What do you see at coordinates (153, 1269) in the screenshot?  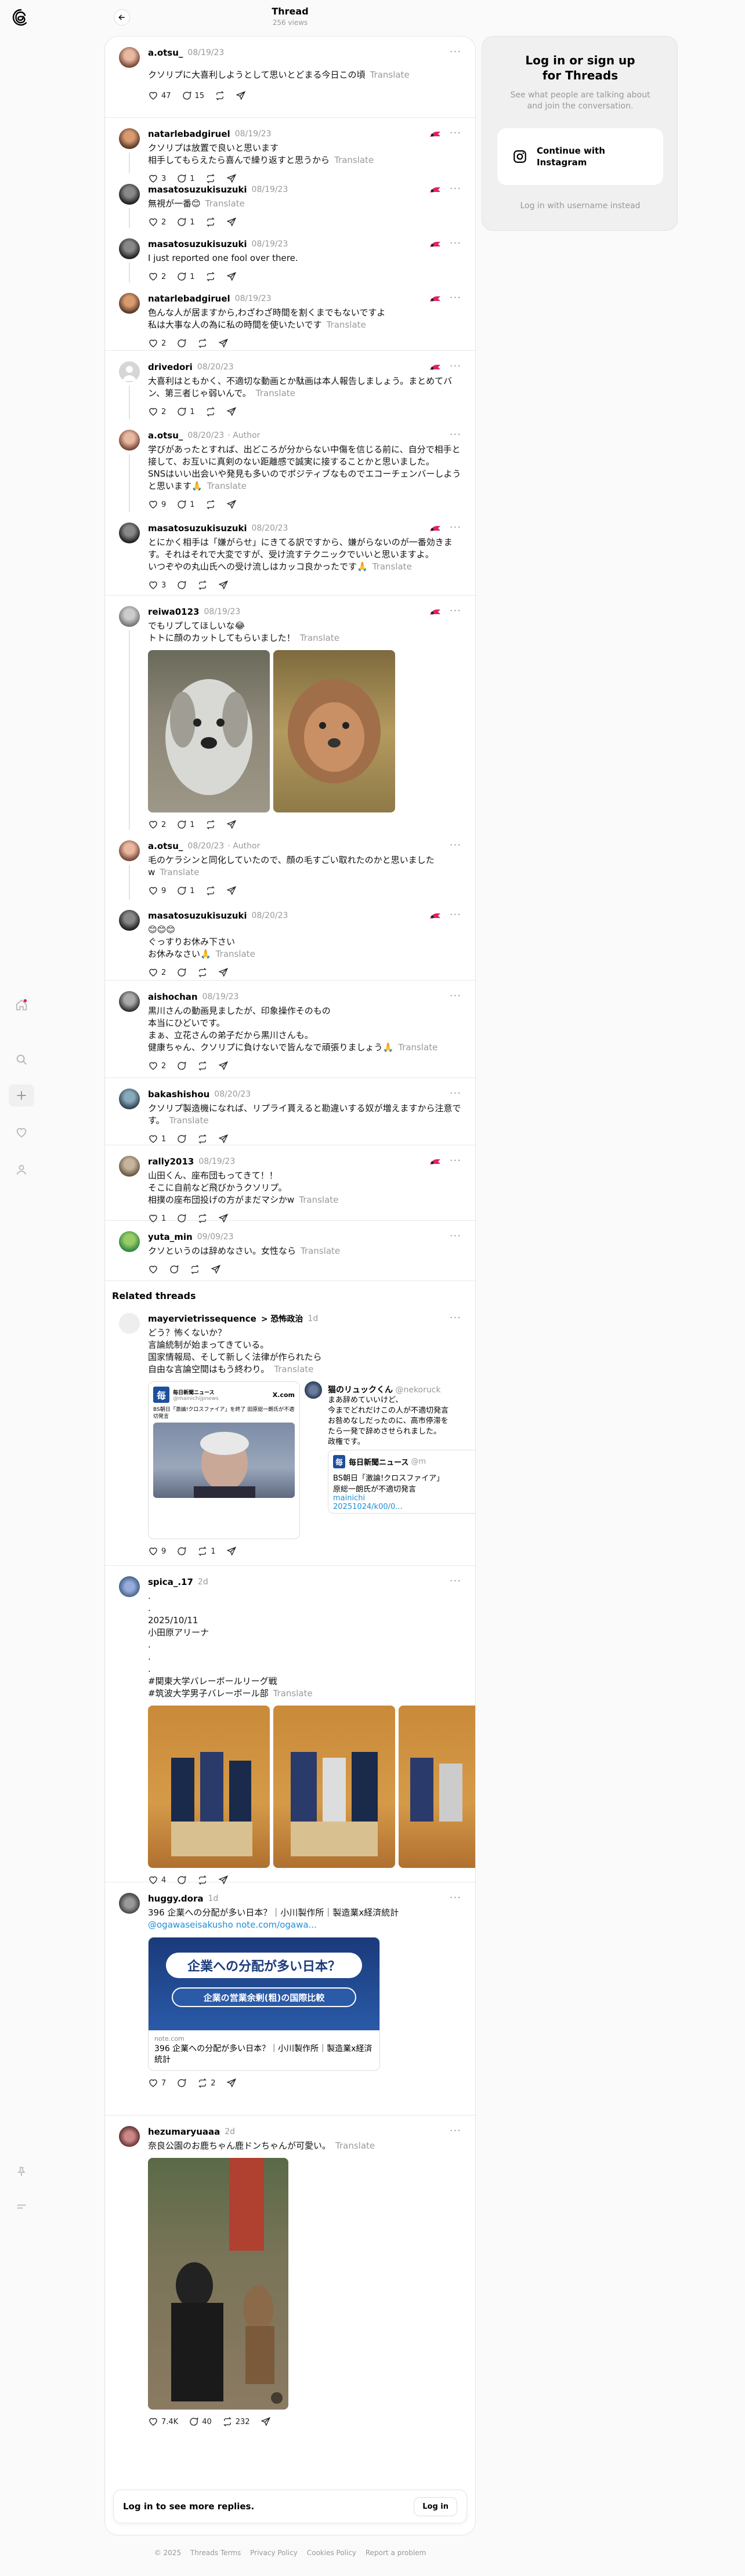 I see `like-button` at bounding box center [153, 1269].